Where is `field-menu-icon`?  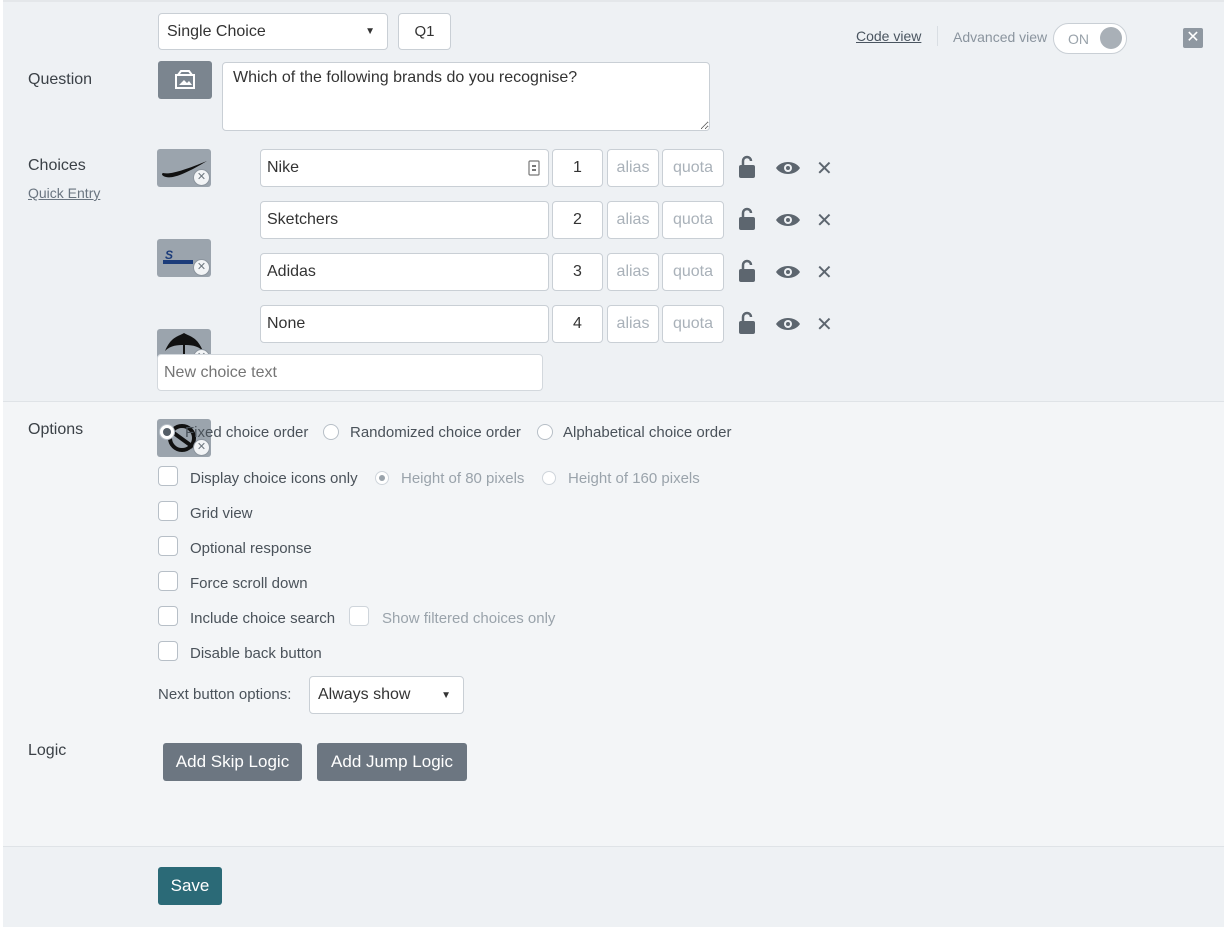 field-menu-icon is located at coordinates (534, 168).